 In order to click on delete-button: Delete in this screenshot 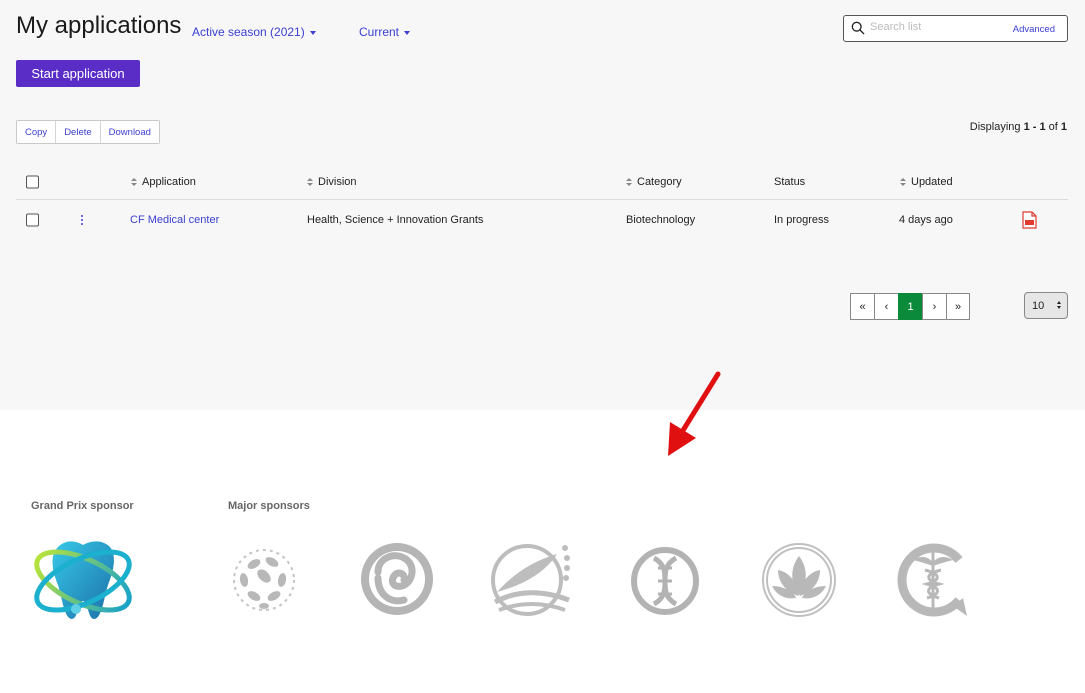, I will do `click(78, 132)`.